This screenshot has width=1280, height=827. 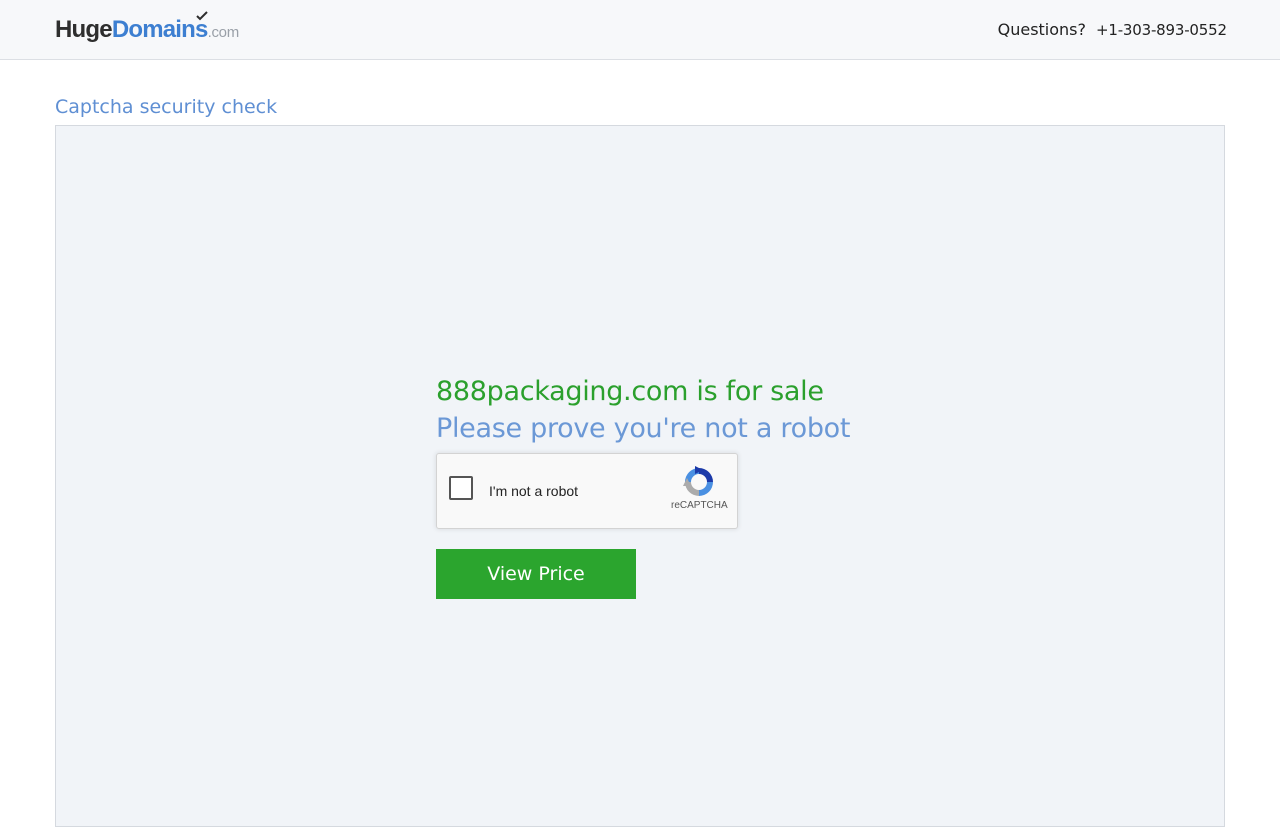 I want to click on recaptcha-logo-icon, so click(x=698, y=481).